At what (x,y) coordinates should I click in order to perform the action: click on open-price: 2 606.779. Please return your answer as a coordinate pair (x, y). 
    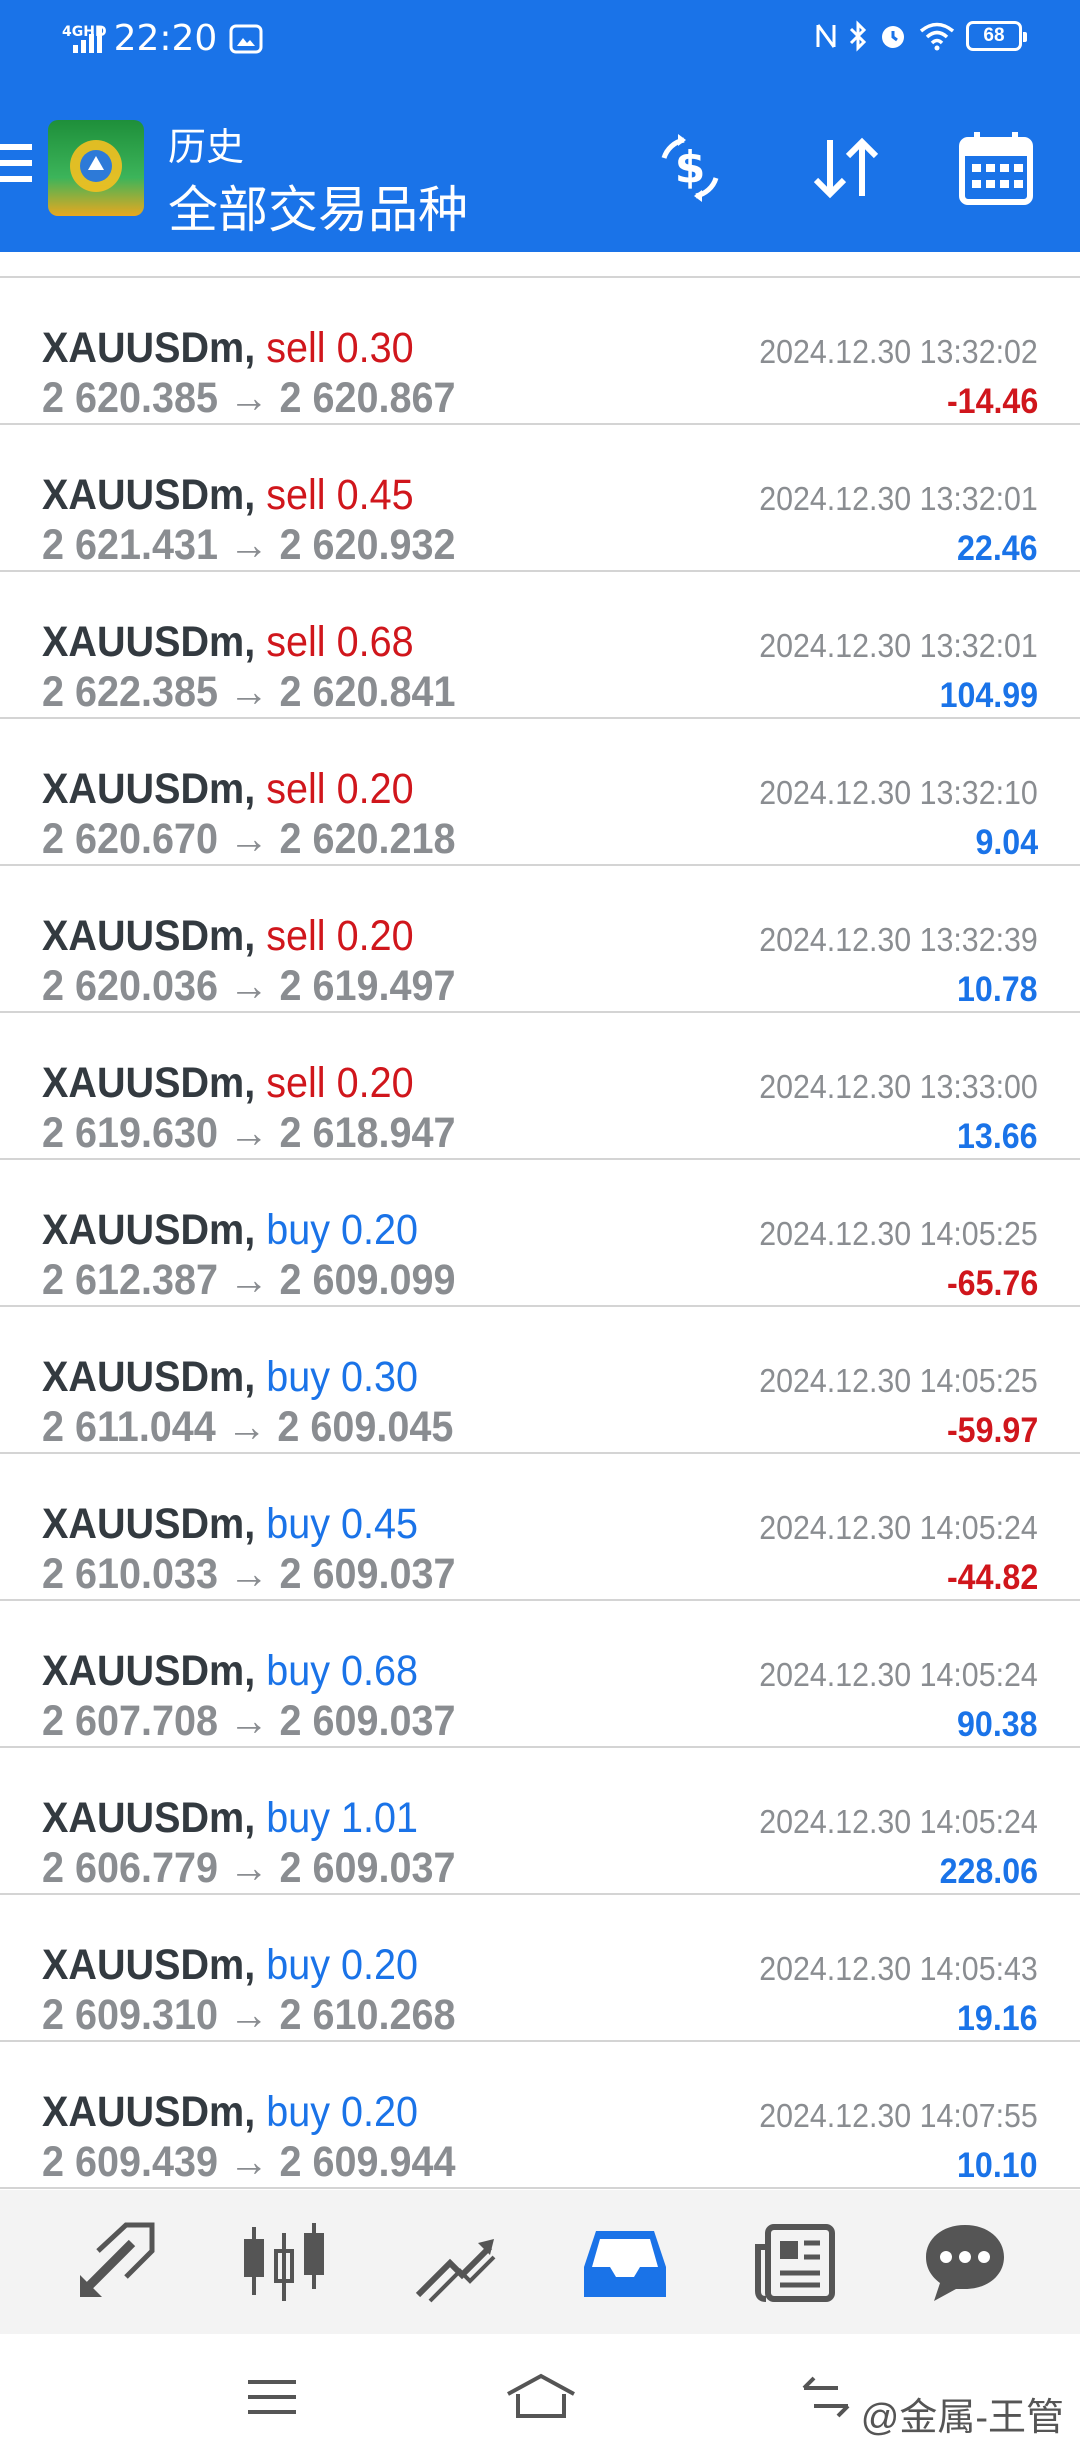
    Looking at the image, I should click on (130, 1868).